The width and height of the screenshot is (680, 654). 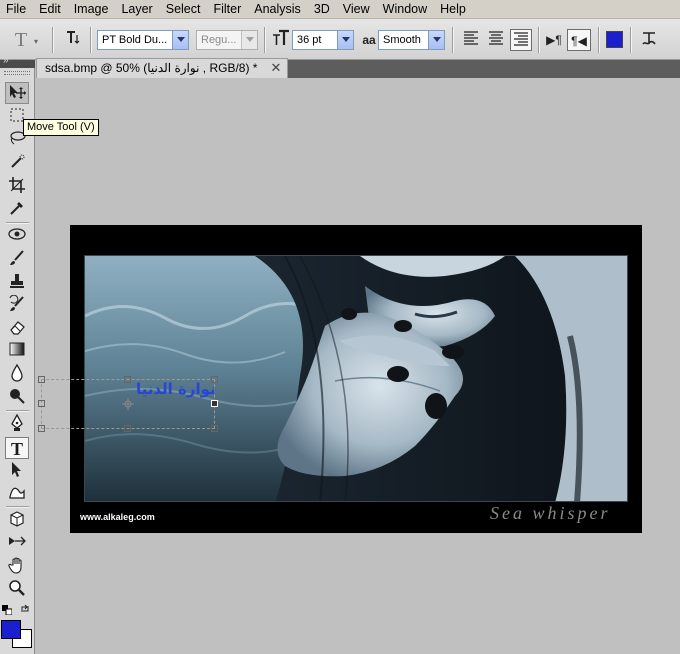 I want to click on text-layer: نوارة الدنيا, so click(x=176, y=389).